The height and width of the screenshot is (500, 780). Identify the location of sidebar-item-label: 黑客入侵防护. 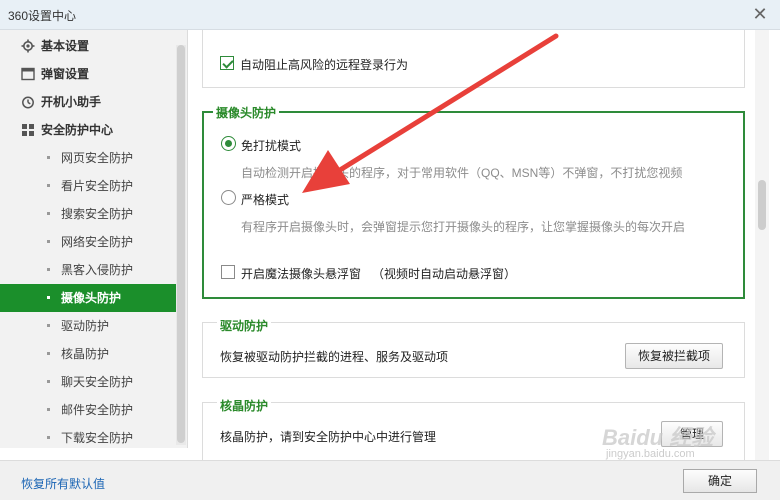
(97, 270).